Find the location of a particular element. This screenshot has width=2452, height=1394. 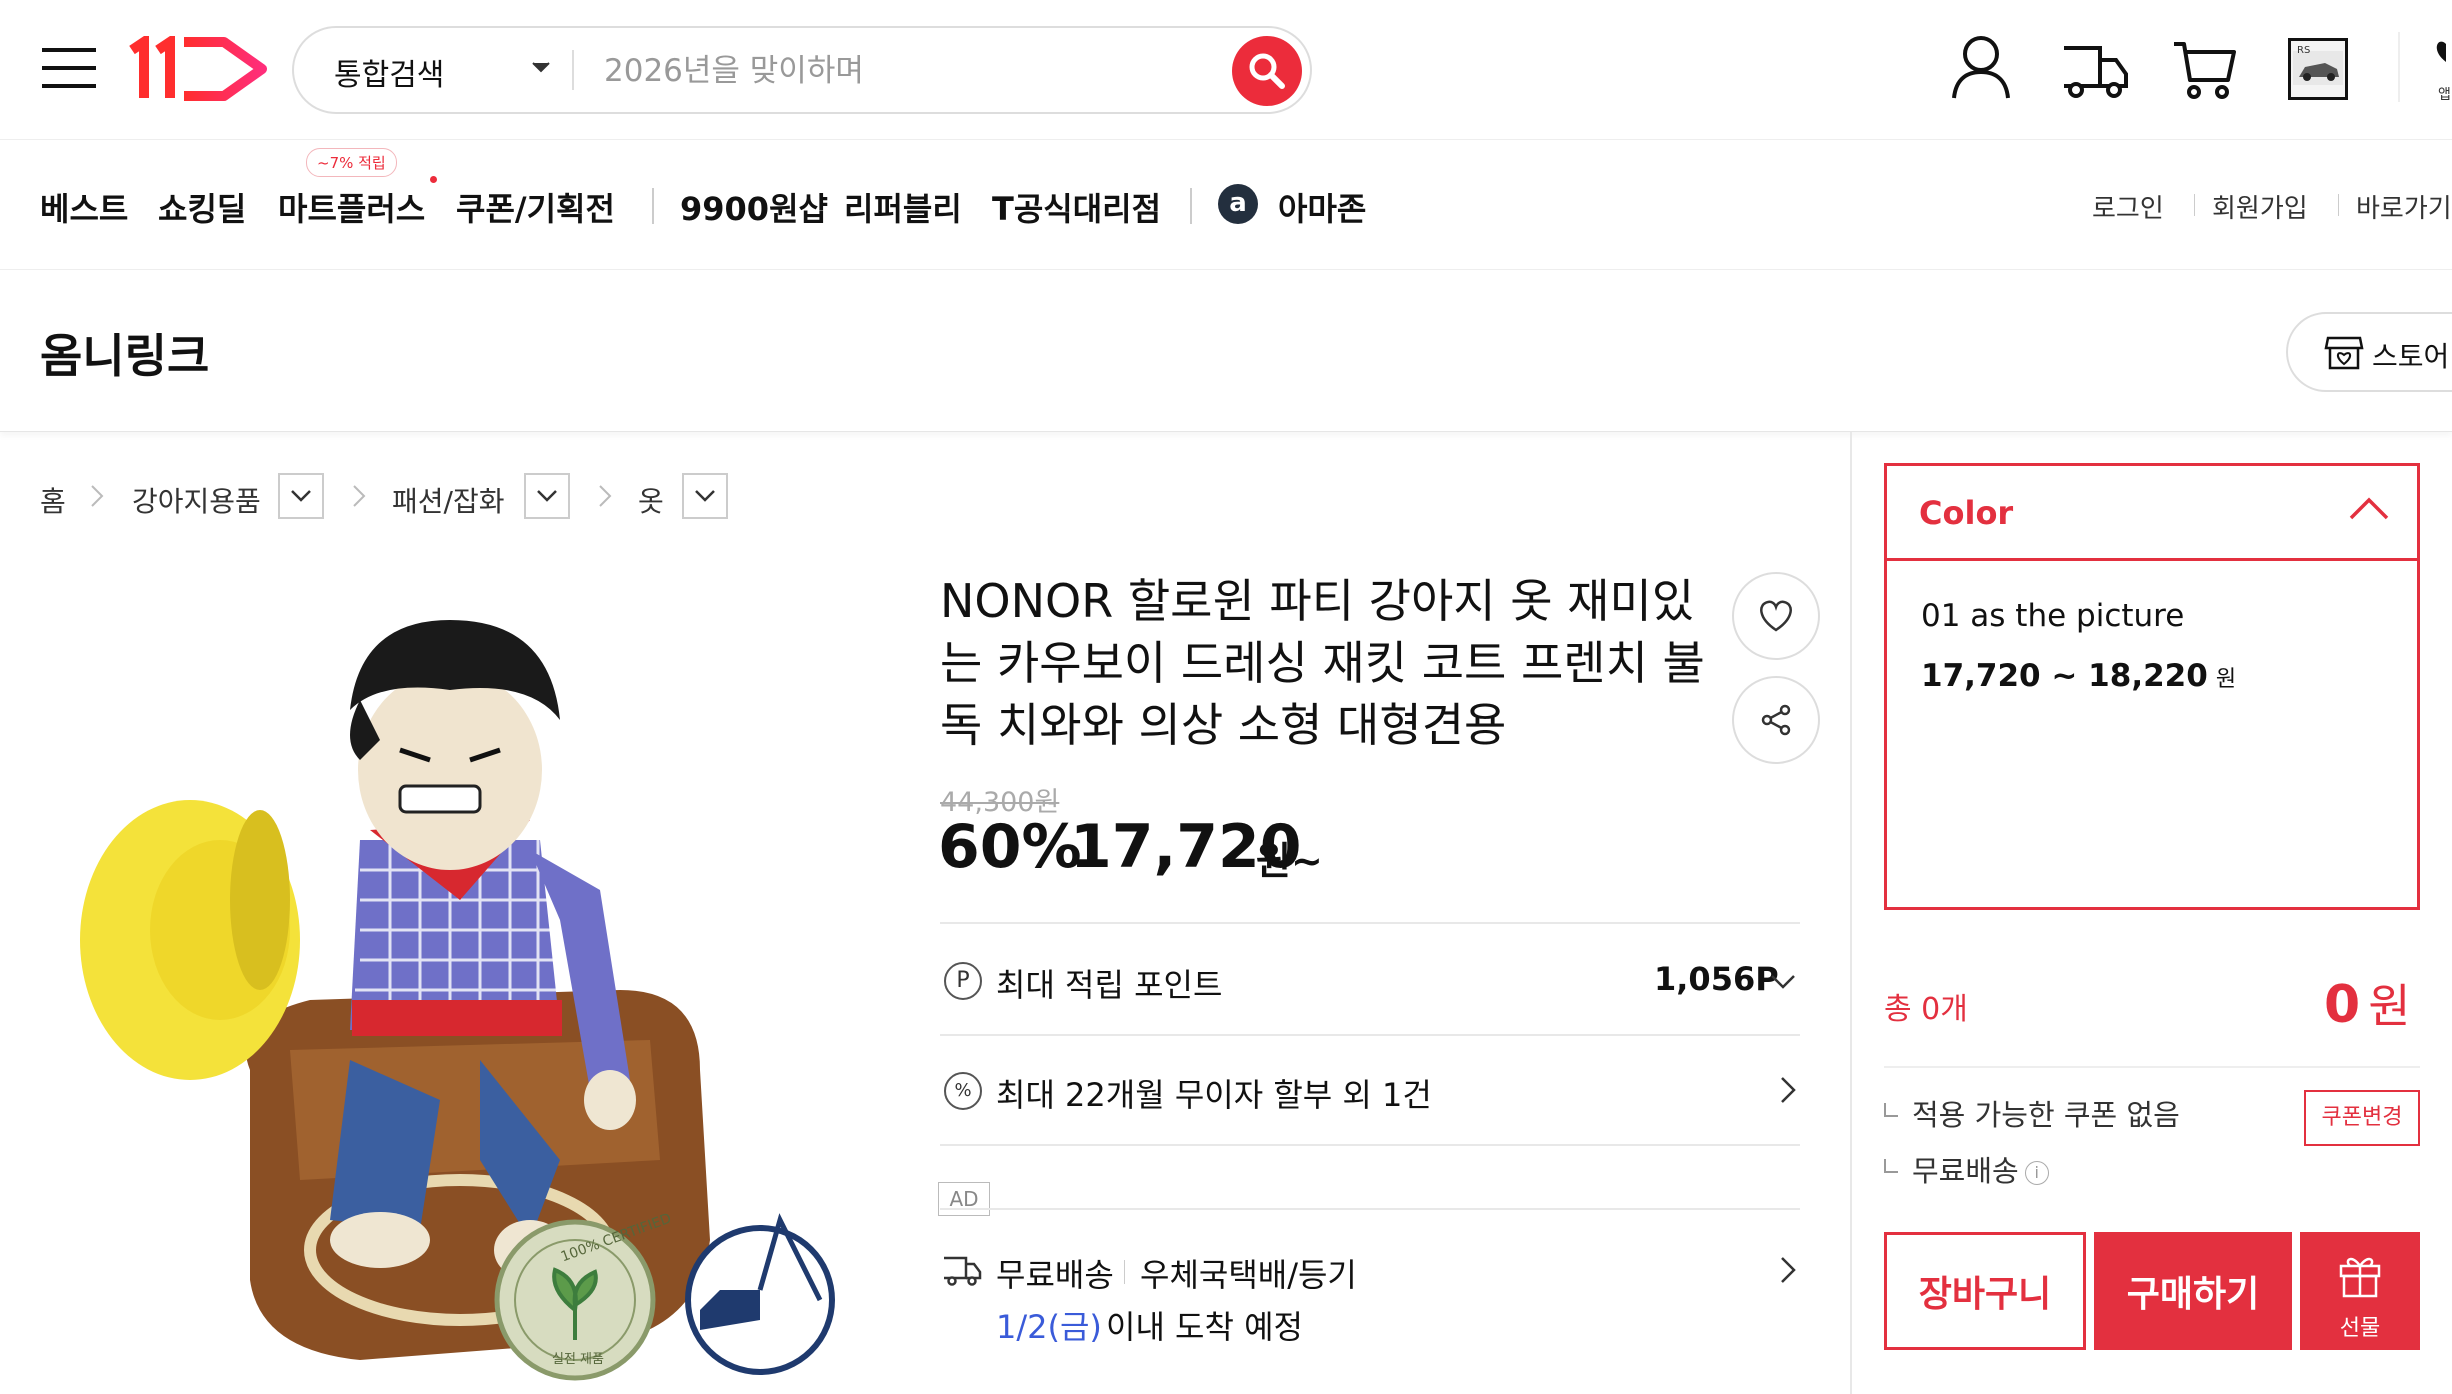

points-label: 최대 적립 포인트 is located at coordinates (1109, 985).